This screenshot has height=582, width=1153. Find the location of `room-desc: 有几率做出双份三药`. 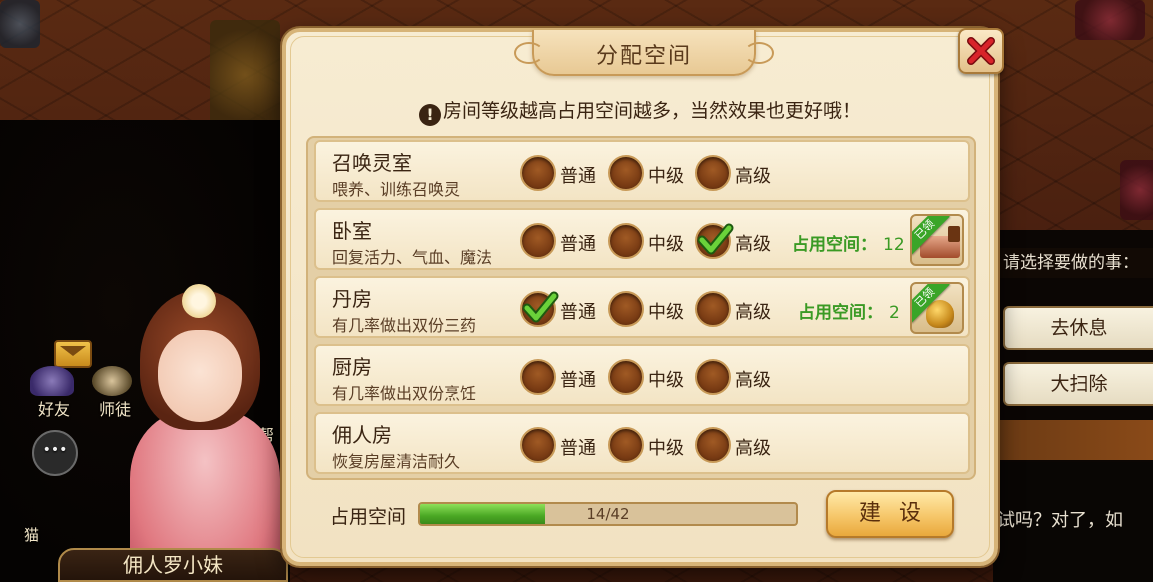

room-desc: 有几率做出双份三药 is located at coordinates (404, 325).